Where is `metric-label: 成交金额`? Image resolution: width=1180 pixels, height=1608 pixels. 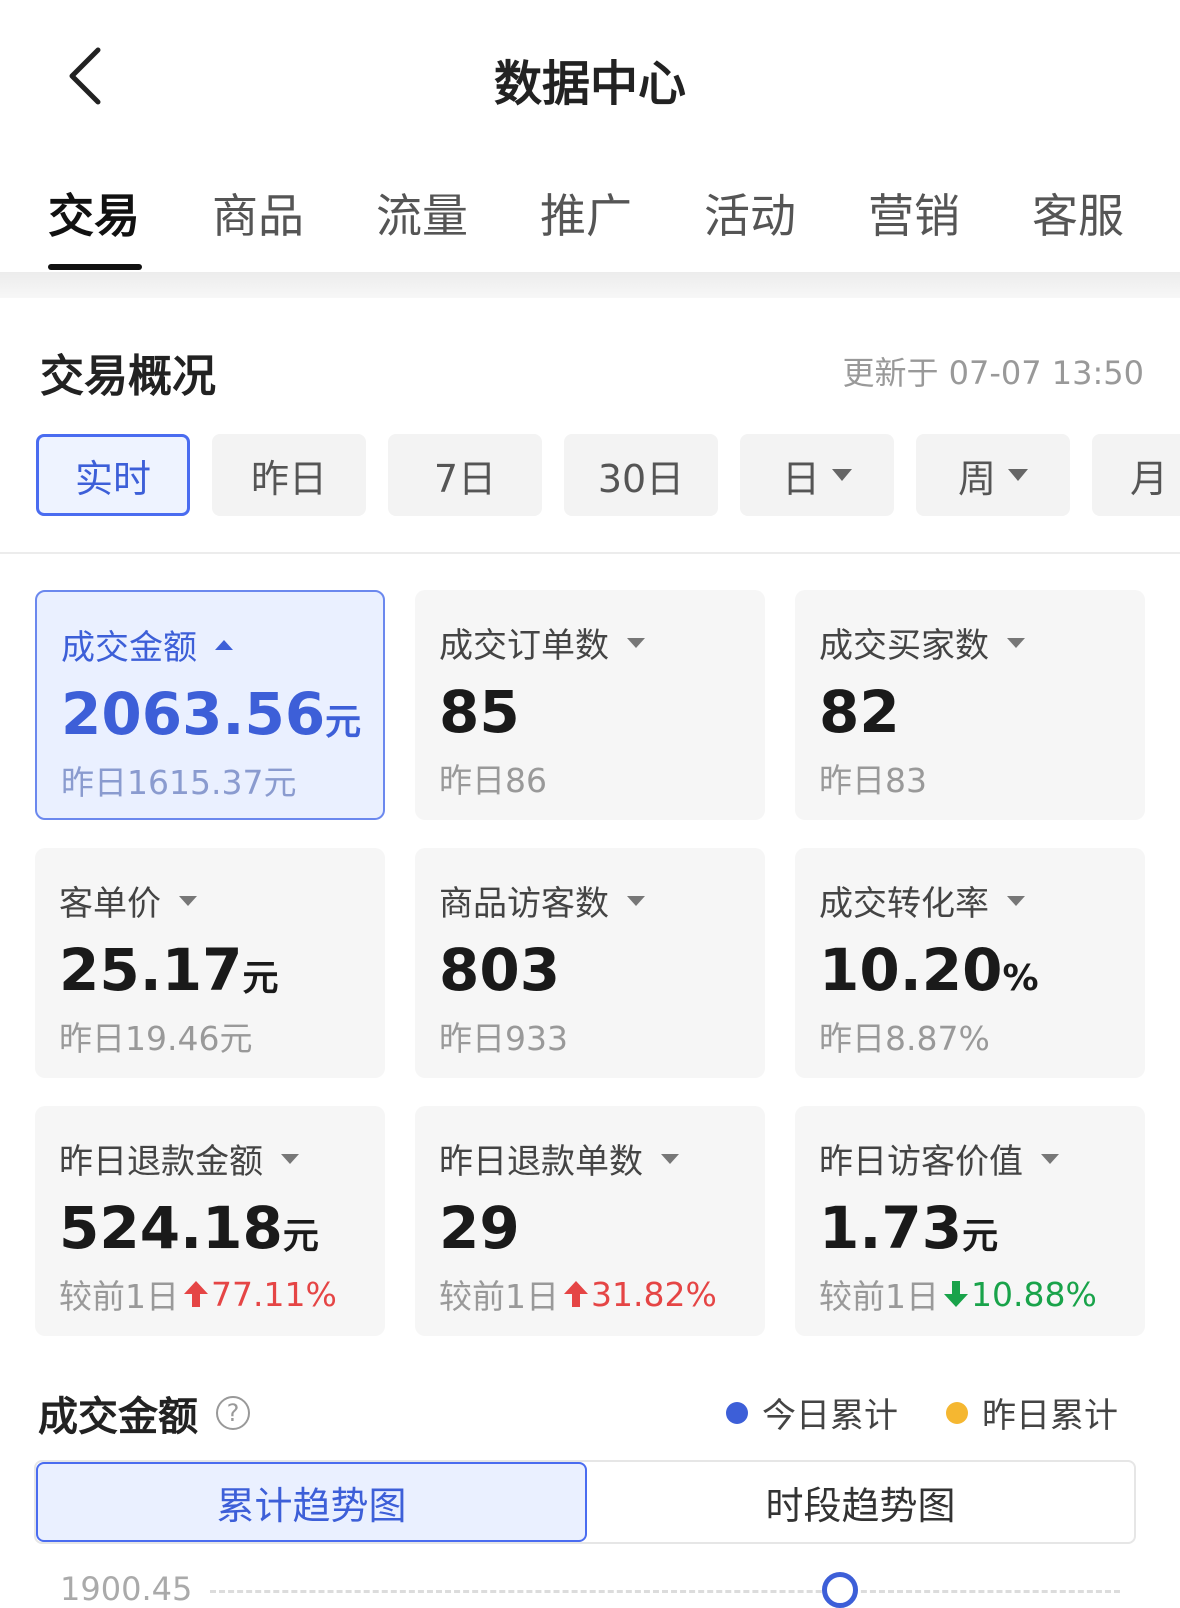
metric-label: 成交金额 is located at coordinates (129, 648).